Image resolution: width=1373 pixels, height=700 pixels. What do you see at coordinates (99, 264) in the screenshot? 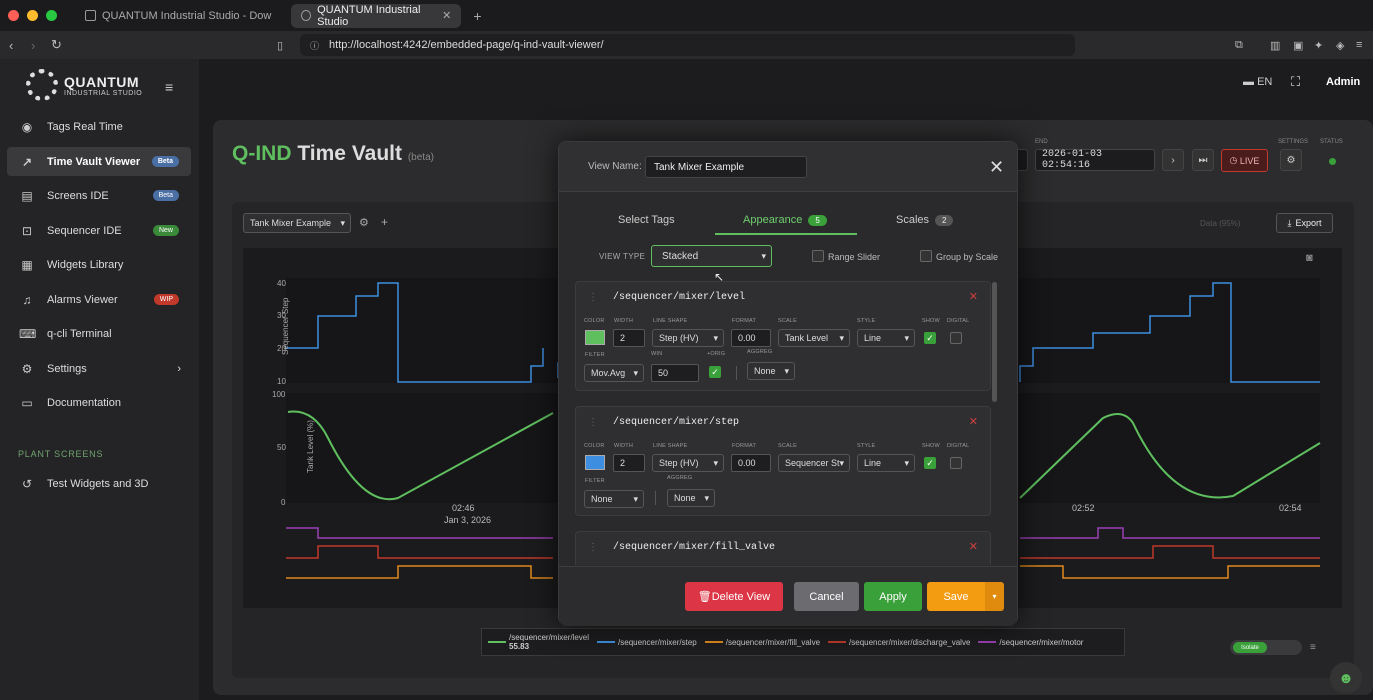
I see `sidebar-item-widgets-library: ▦ Widgets Library` at bounding box center [99, 264].